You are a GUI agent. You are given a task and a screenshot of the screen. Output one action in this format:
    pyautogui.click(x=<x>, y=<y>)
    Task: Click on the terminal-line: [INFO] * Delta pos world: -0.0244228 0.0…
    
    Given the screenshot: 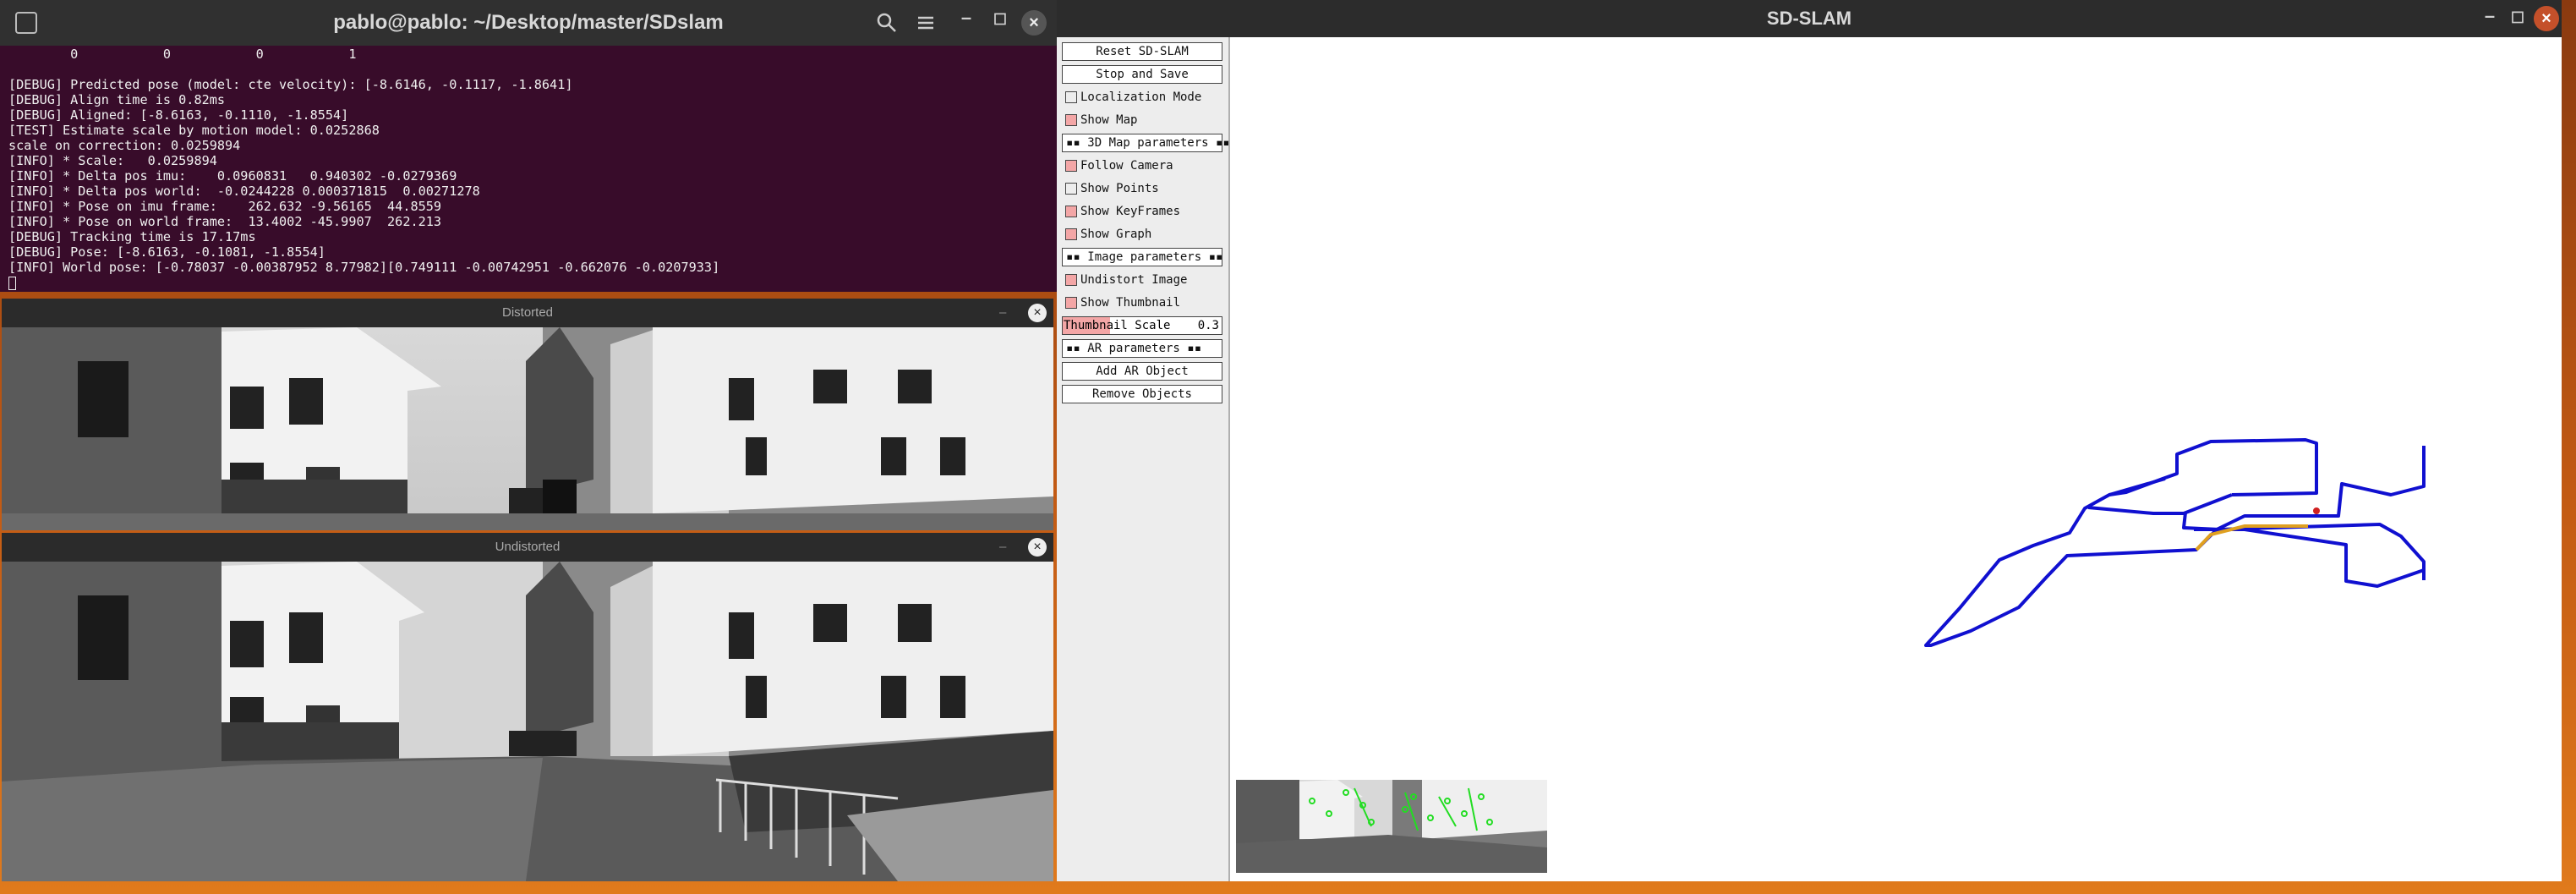 What is the action you would take?
    pyautogui.click(x=244, y=192)
    